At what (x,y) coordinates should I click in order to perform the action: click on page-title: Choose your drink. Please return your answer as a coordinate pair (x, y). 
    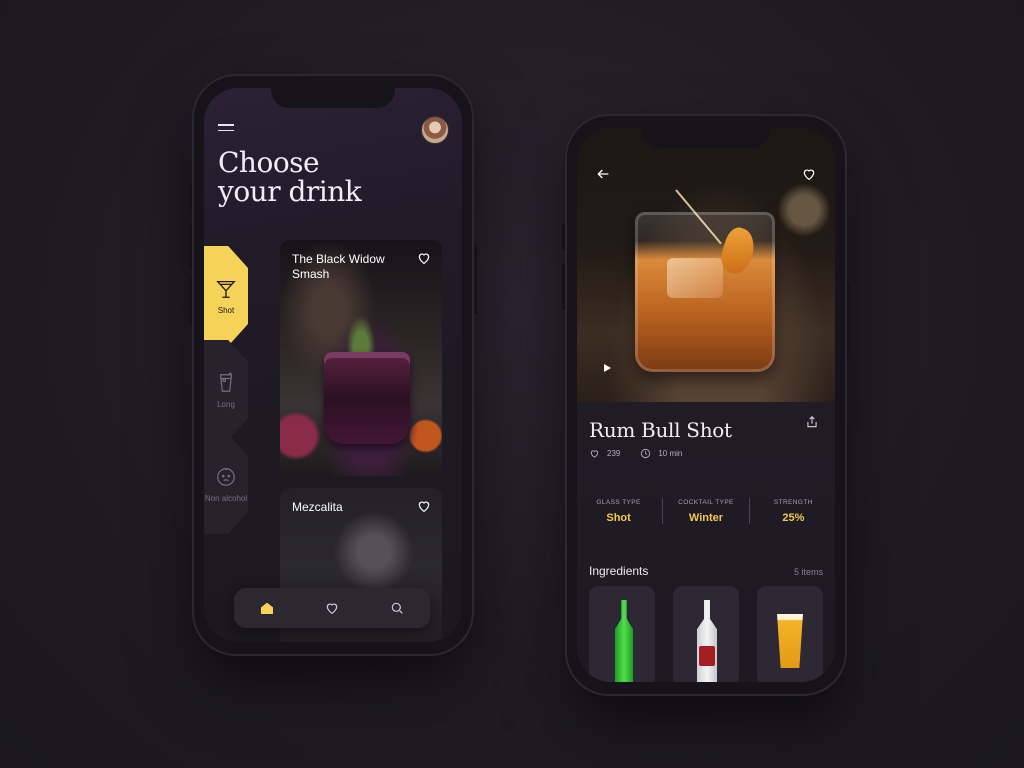
    Looking at the image, I should click on (328, 177).